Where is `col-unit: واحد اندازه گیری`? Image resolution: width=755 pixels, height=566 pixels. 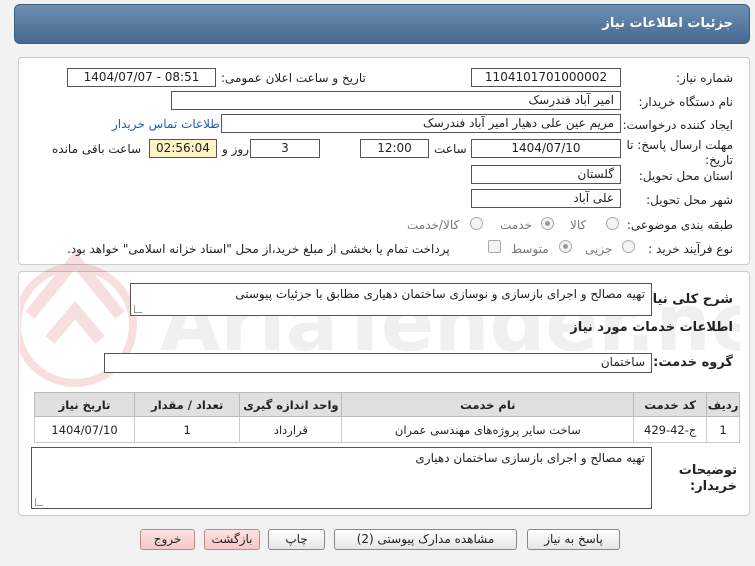 col-unit: واحد اندازه گیری is located at coordinates (291, 404).